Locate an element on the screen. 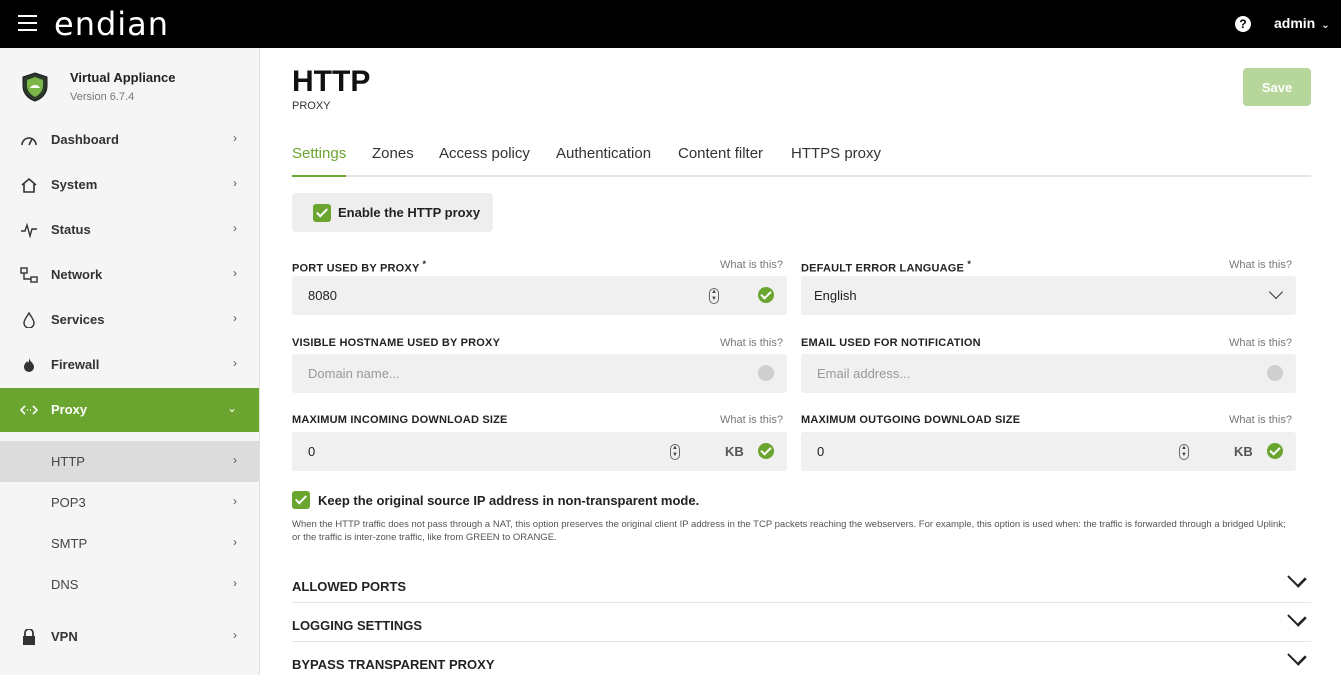 The image size is (1341, 675). lock-icon is located at coordinates (29, 637).